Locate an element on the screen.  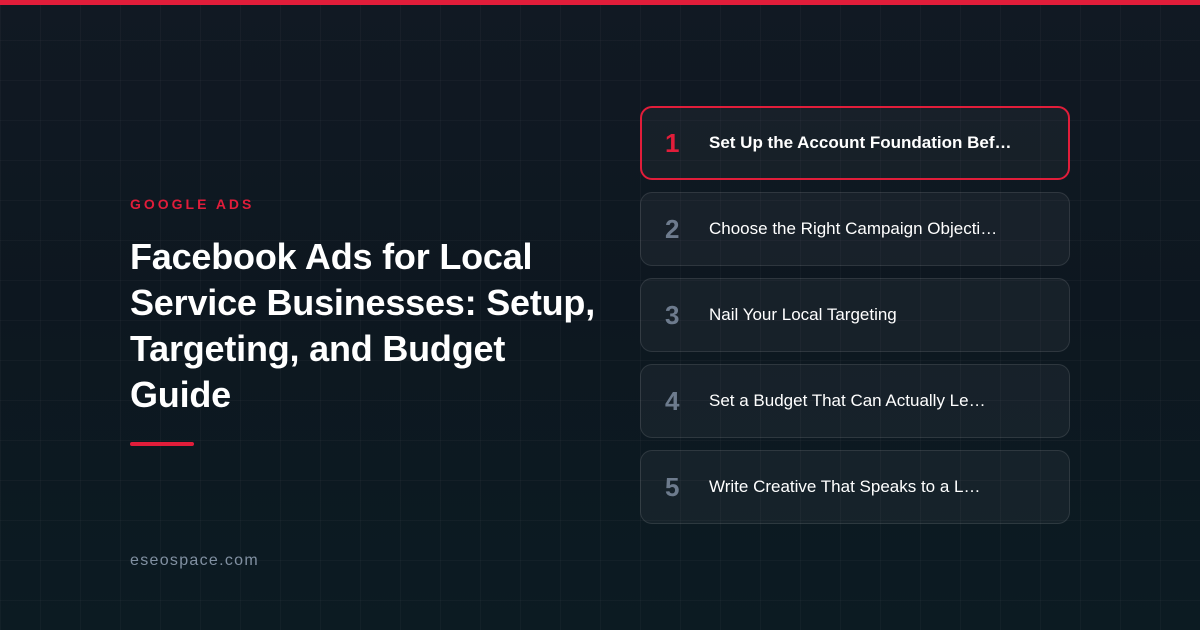
step-number: 3 is located at coordinates (672, 315).